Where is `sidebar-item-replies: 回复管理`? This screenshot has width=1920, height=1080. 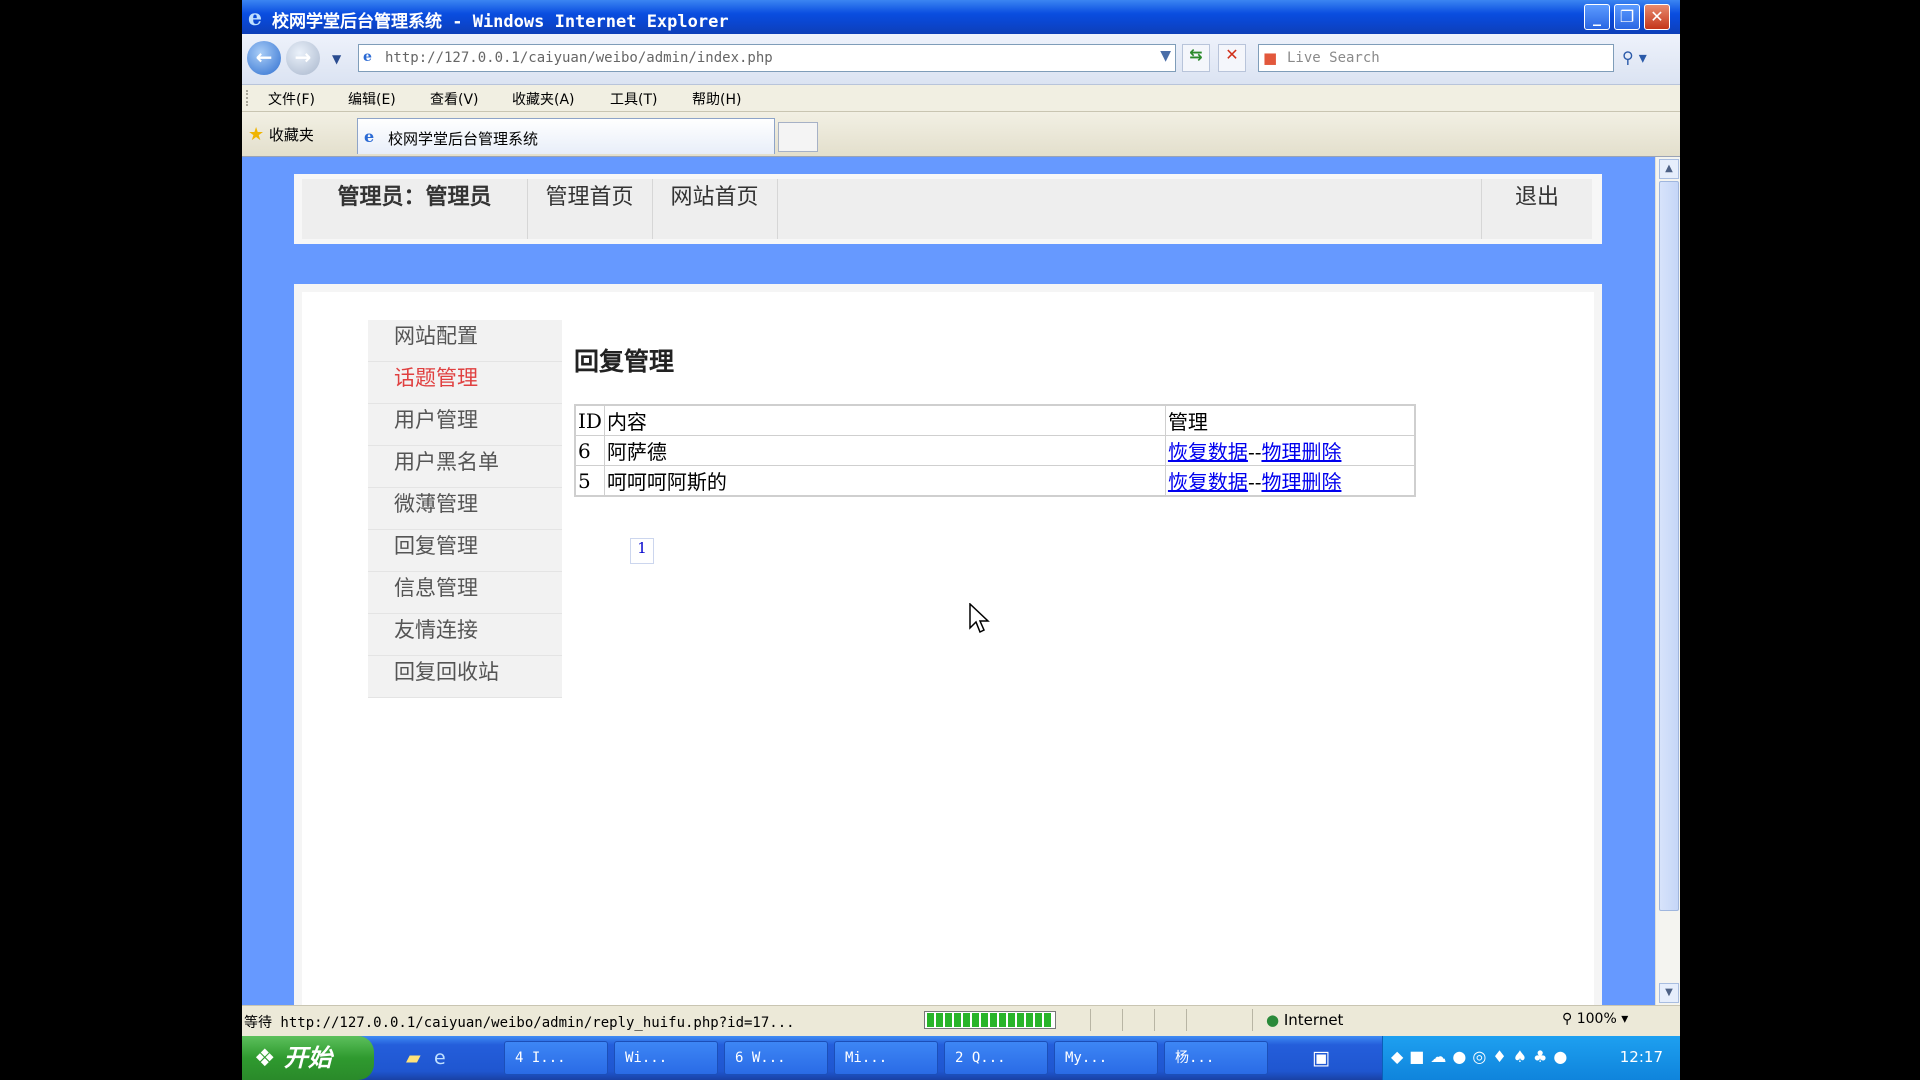
sidebar-item-replies: 回复管理 is located at coordinates (465, 551).